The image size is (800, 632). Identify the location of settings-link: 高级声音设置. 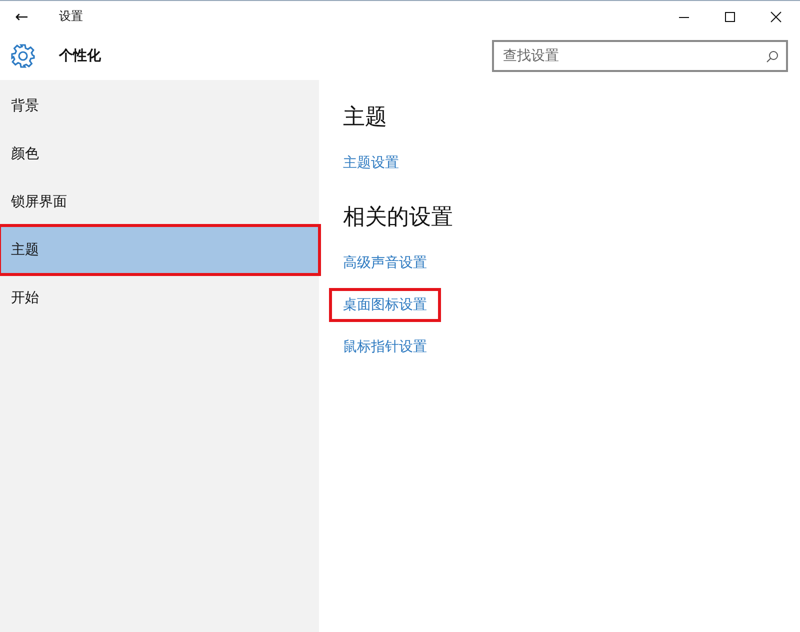
(385, 263).